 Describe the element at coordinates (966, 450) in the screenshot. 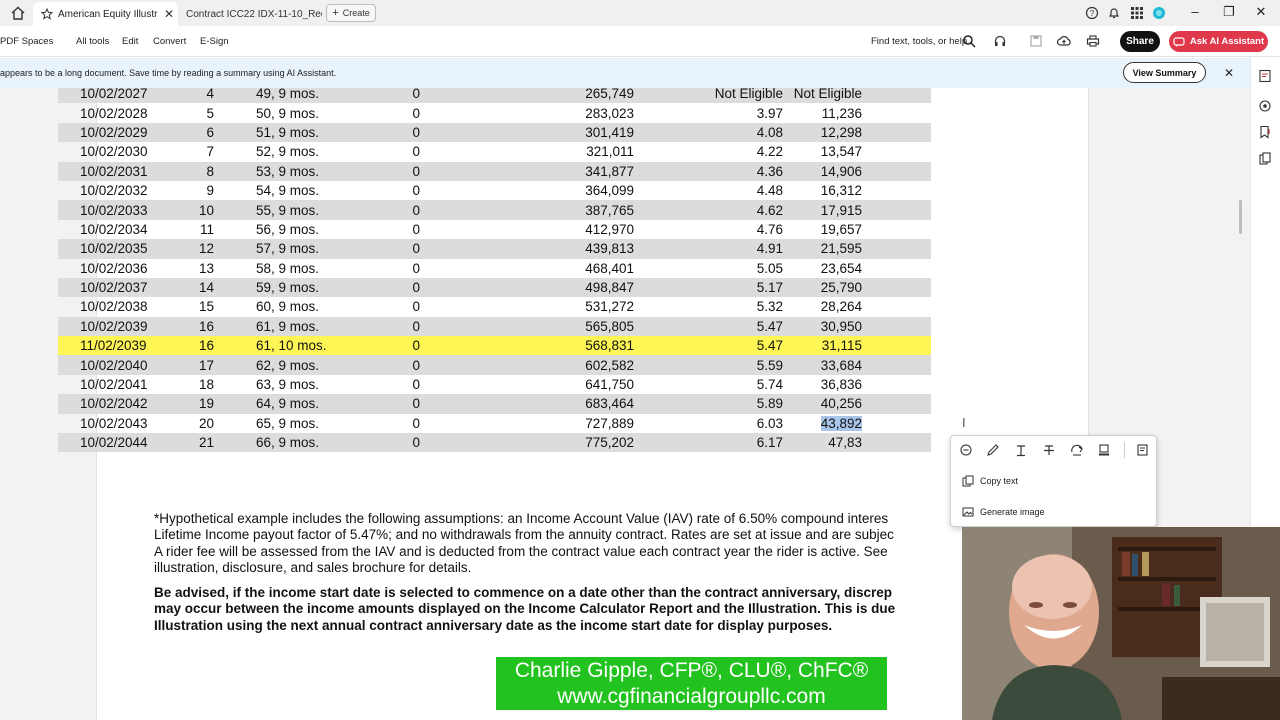

I see `comment-tool-icon` at that location.